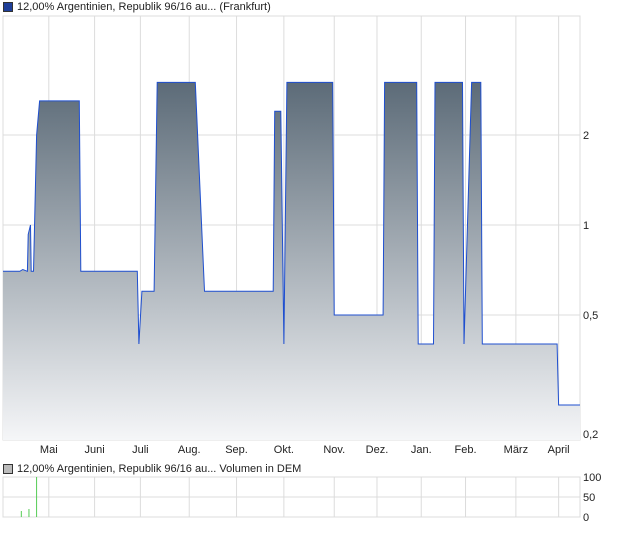  What do you see at coordinates (94, 450) in the screenshot?
I see `x-tick-label: Juni` at bounding box center [94, 450].